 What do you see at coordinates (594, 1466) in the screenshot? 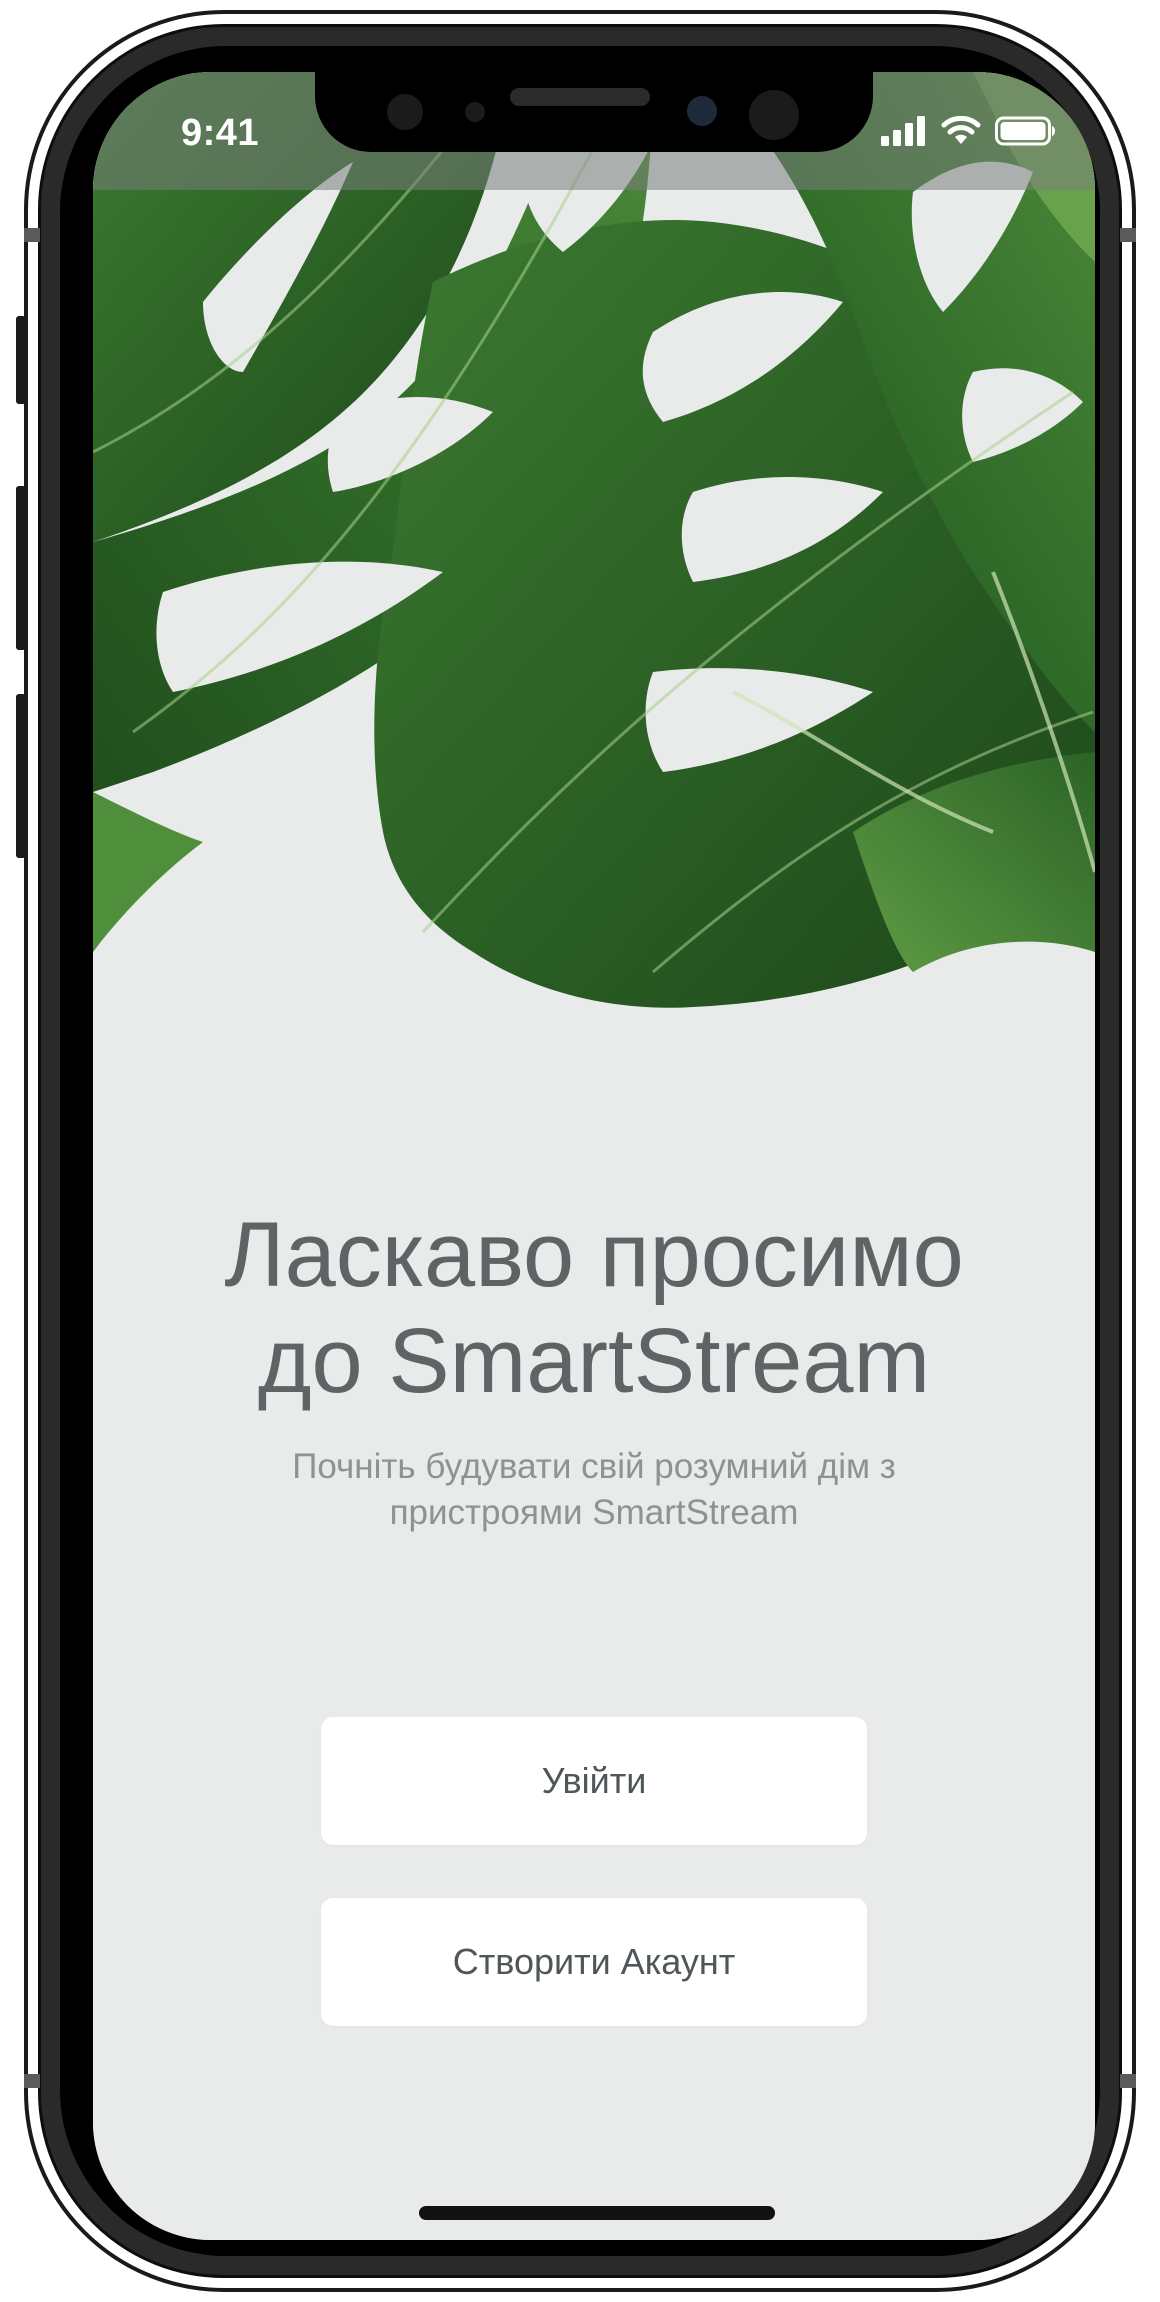
I see `welcome-subtitle-line-1: Почніть будувати свій розумний дім з` at bounding box center [594, 1466].